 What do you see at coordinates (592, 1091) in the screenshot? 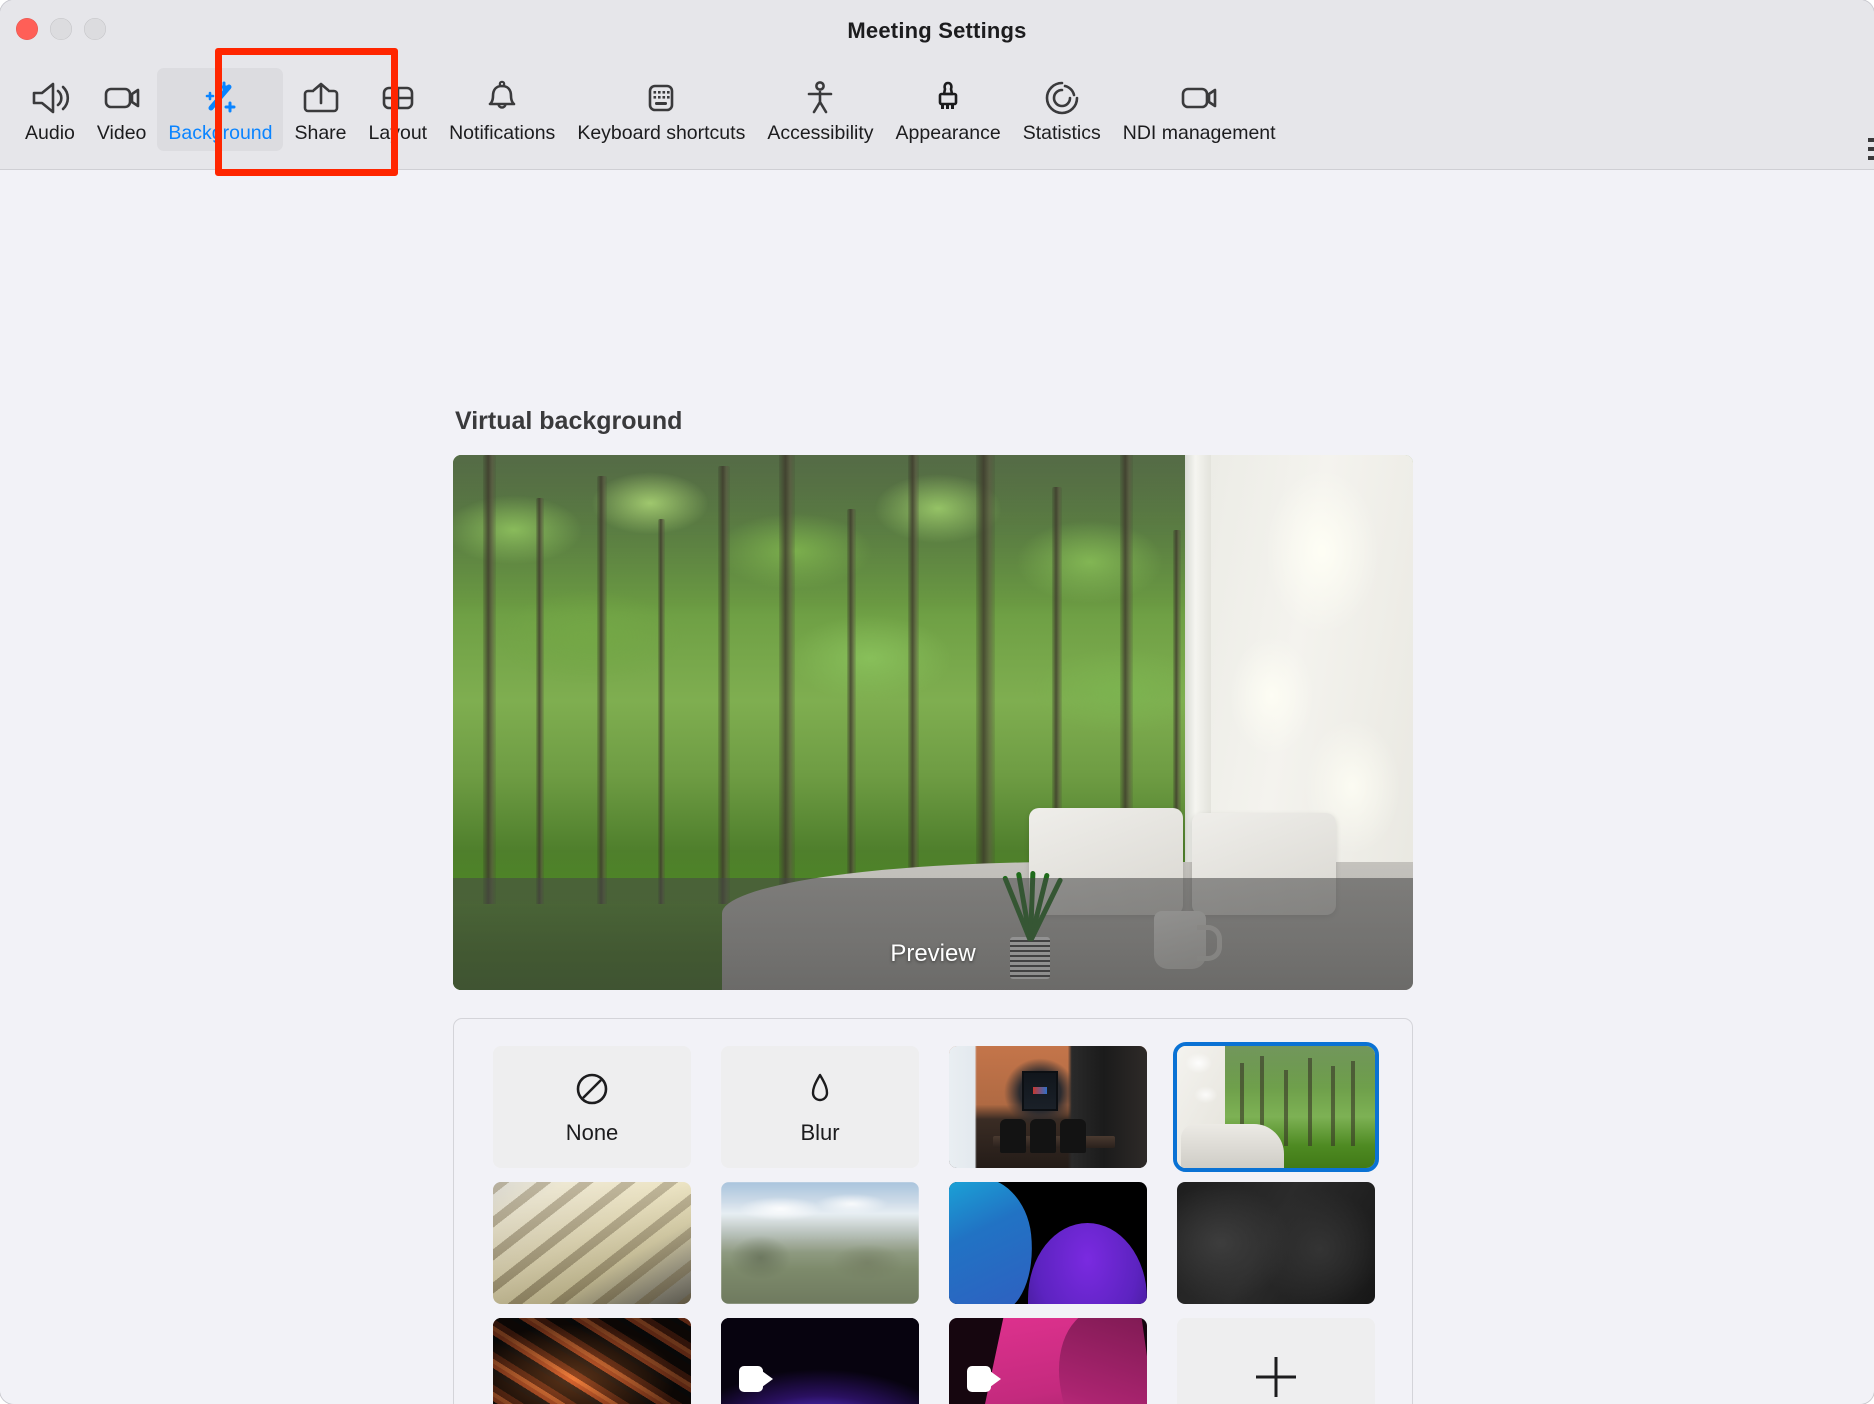
I see `no-entry-icon` at bounding box center [592, 1091].